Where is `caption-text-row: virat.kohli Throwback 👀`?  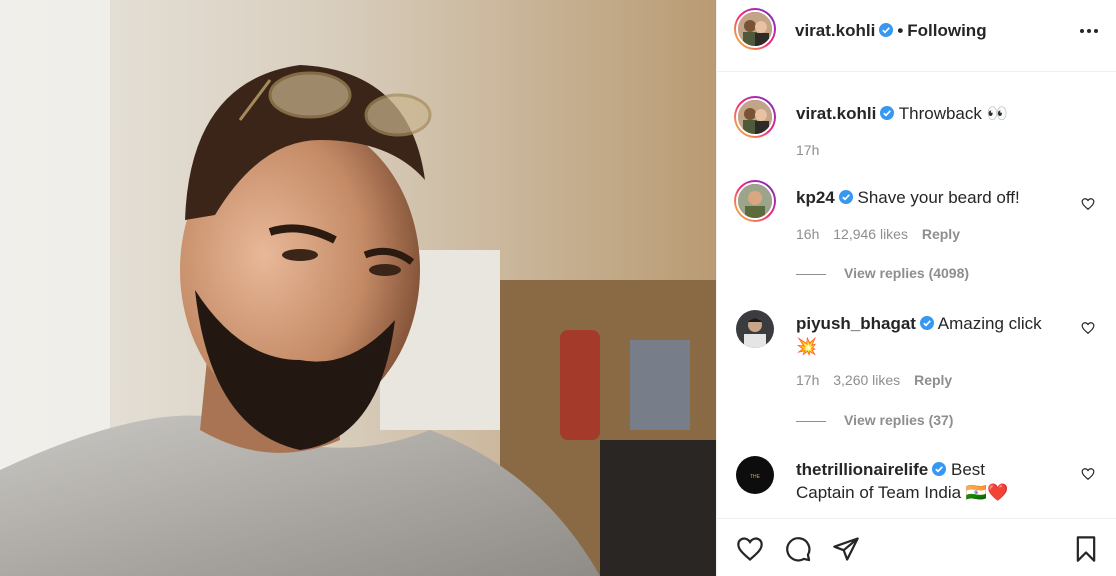 caption-text-row: virat.kohli Throwback 👀 is located at coordinates (921, 113).